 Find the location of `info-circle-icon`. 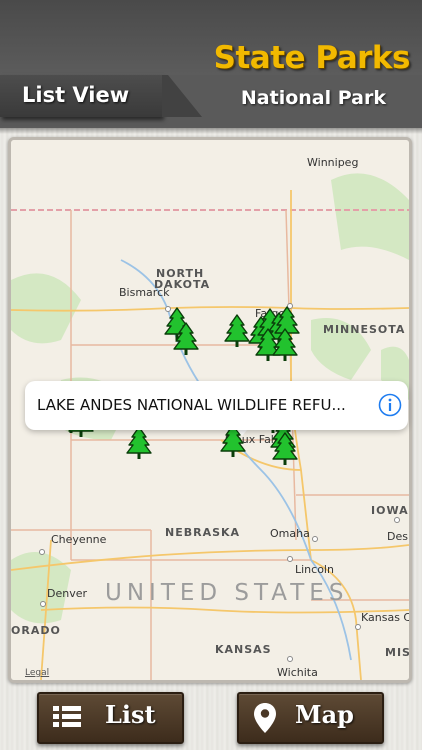

info-circle-icon is located at coordinates (390, 405).